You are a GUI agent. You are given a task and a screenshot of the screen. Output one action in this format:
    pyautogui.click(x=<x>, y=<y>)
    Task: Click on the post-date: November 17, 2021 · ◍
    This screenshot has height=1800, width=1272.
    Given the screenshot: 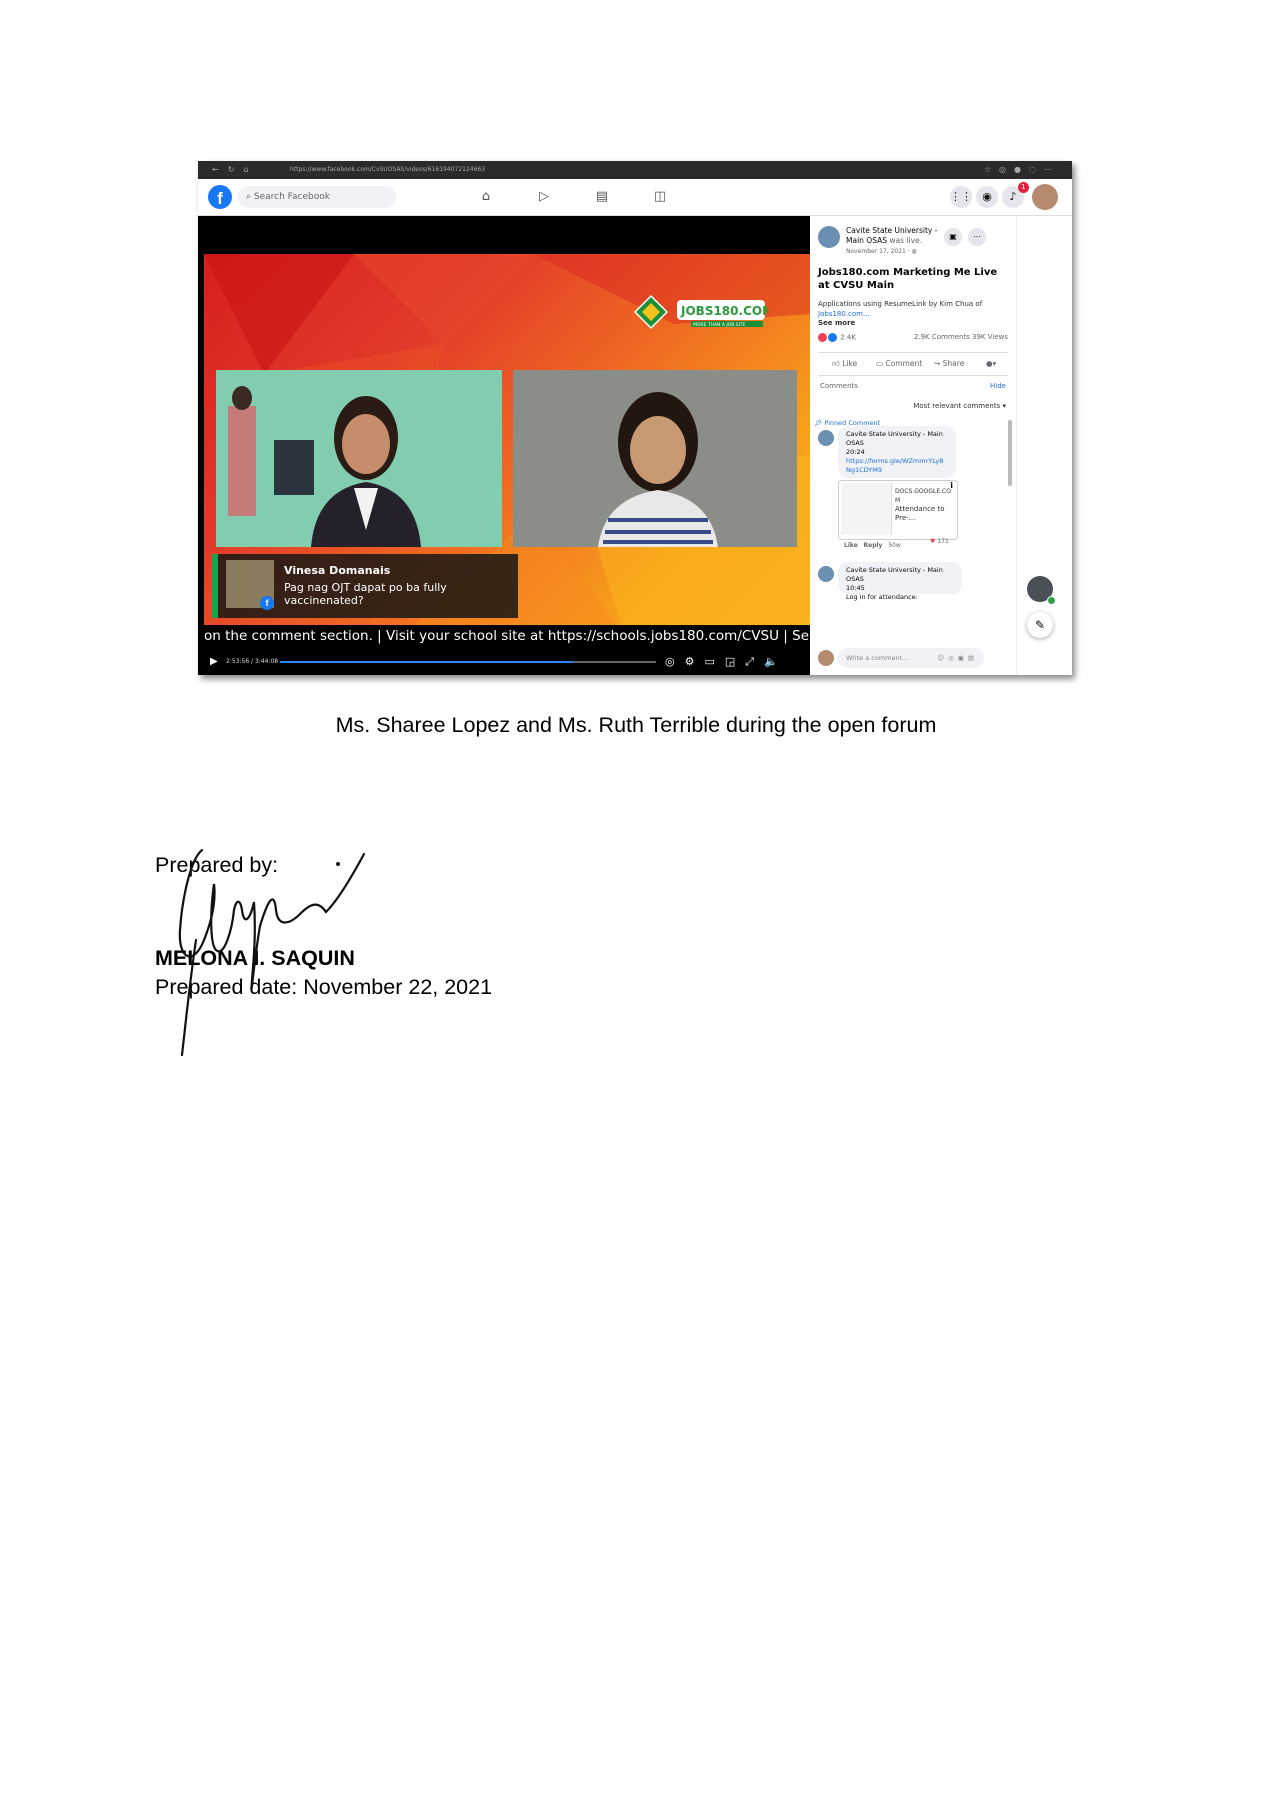 What is the action you would take?
    pyautogui.click(x=881, y=251)
    